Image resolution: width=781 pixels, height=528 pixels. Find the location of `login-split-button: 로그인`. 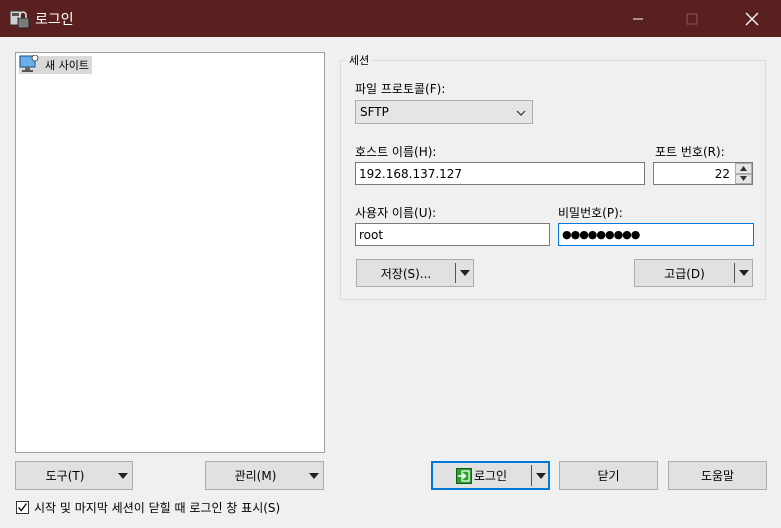

login-split-button: 로그인 is located at coordinates (490, 475).